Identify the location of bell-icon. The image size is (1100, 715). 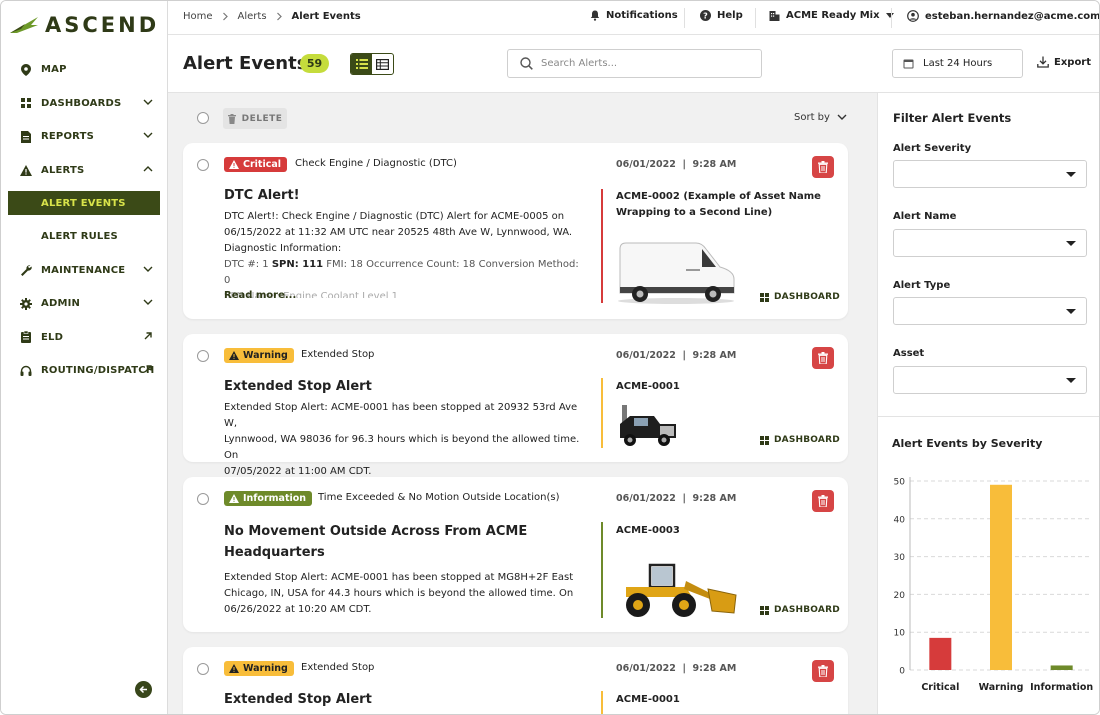
(595, 15).